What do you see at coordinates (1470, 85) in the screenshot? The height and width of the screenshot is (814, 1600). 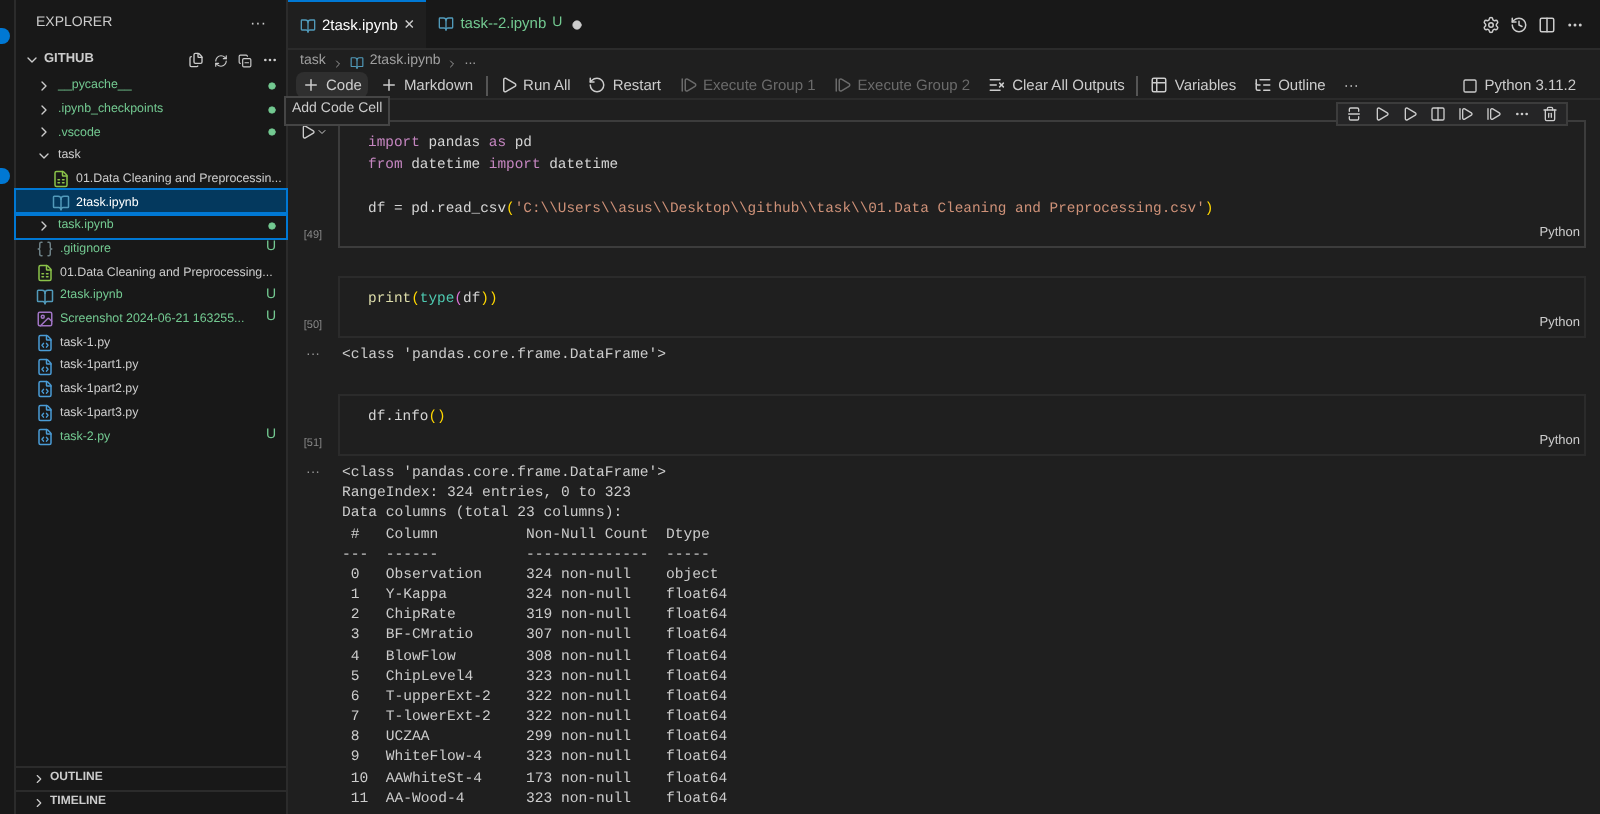 I see `kernel-icon` at bounding box center [1470, 85].